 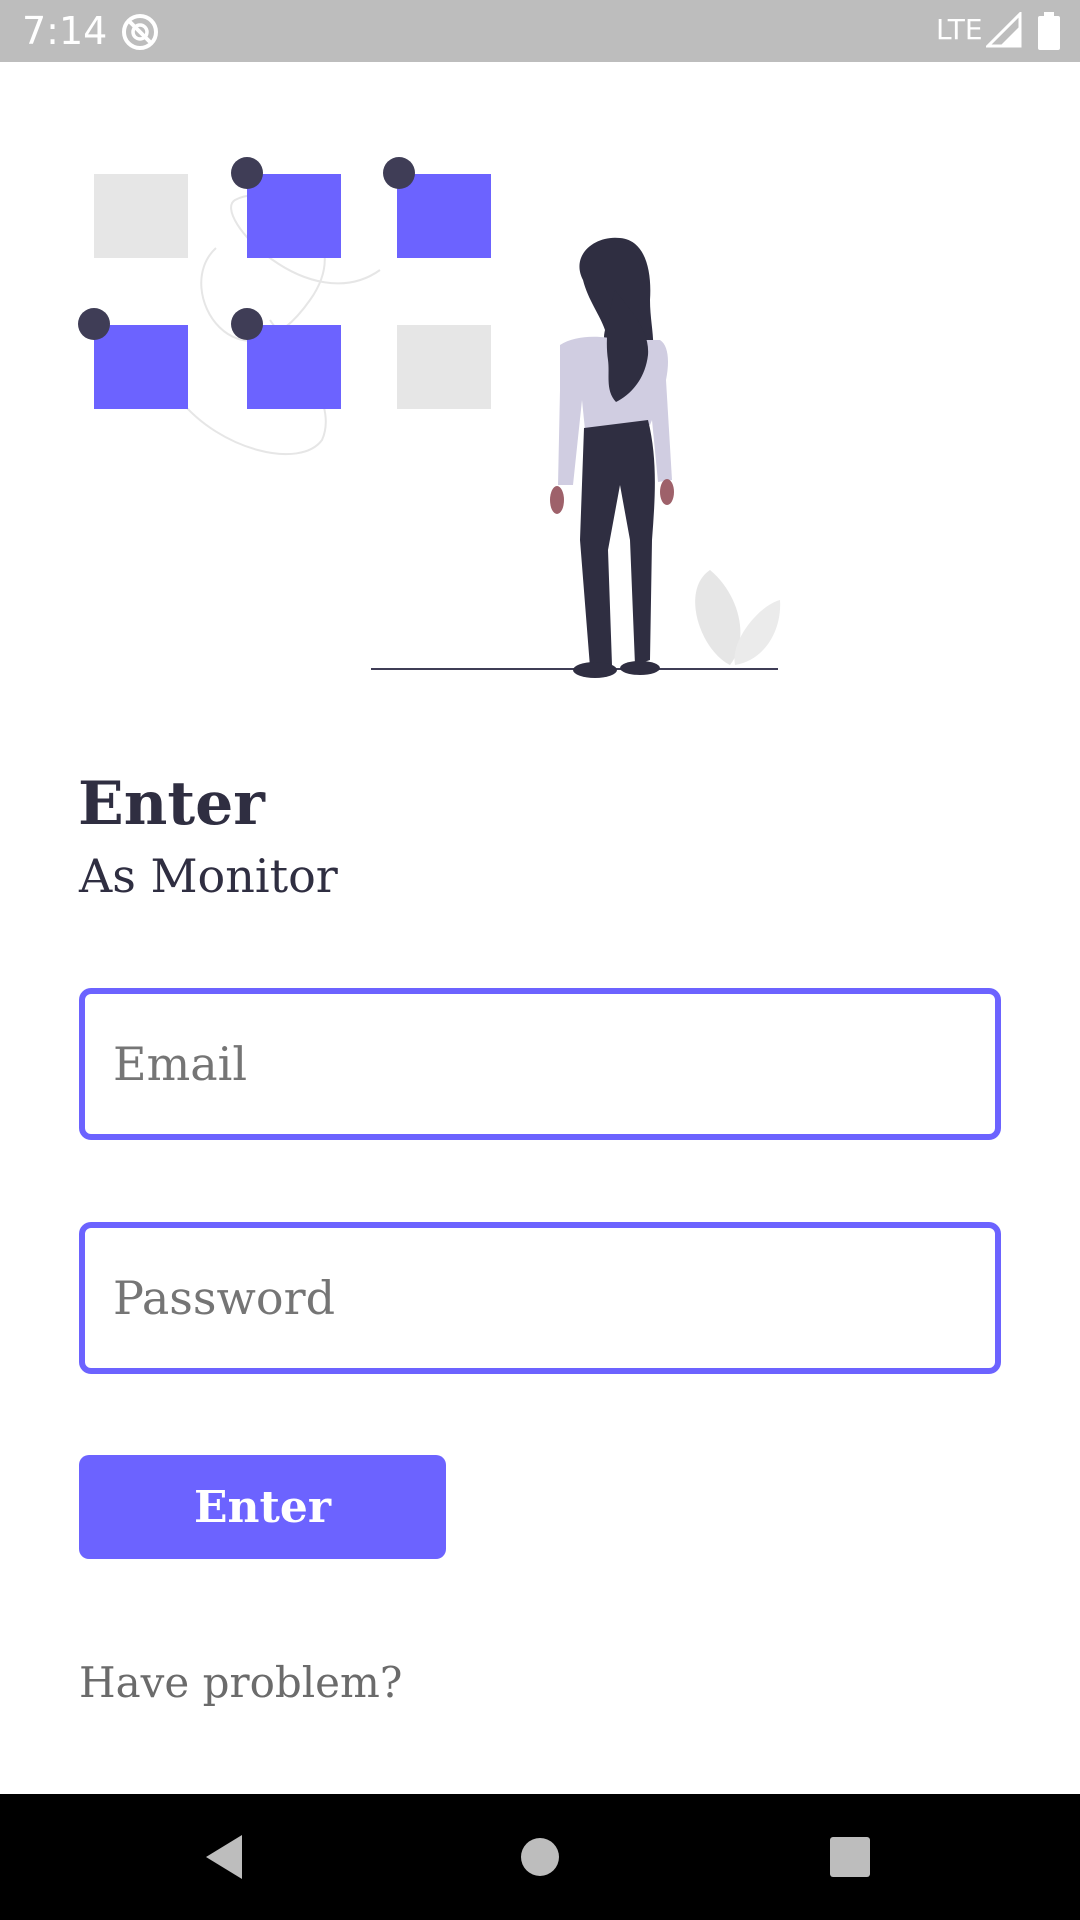 I want to click on have-problem-link: Have problem?, so click(x=240, y=1683).